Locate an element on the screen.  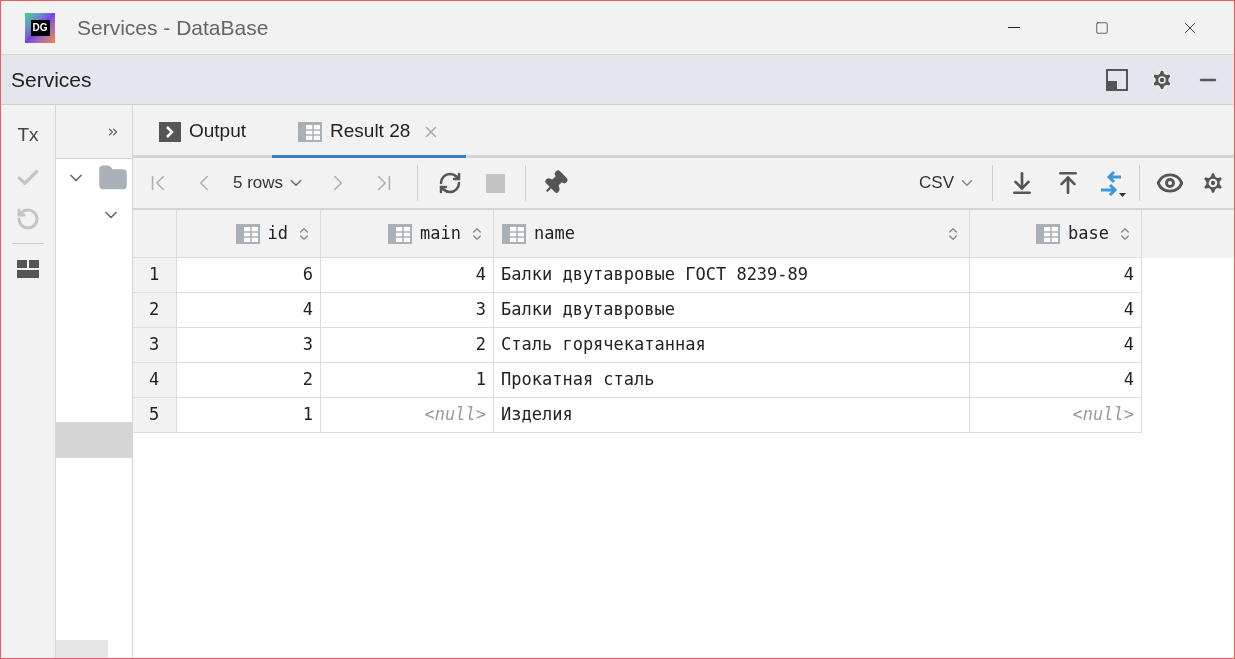
column-header: base is located at coordinates (1056, 234).